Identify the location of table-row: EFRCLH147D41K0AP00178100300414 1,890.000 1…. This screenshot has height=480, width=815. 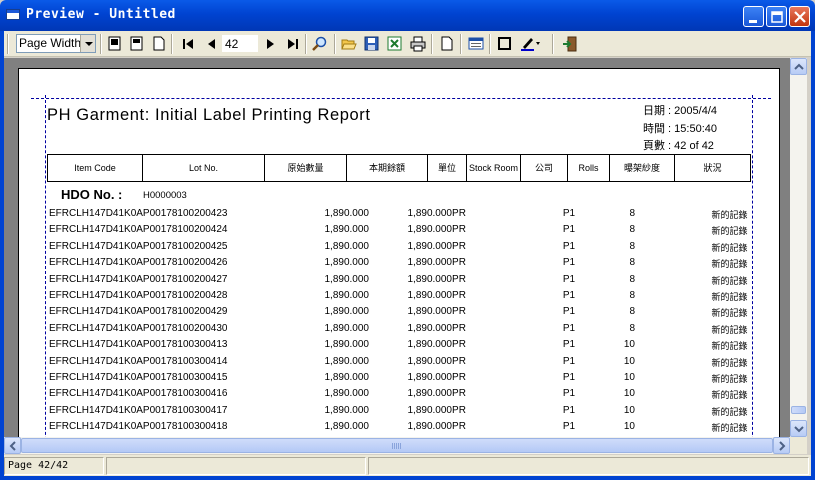
(407, 362).